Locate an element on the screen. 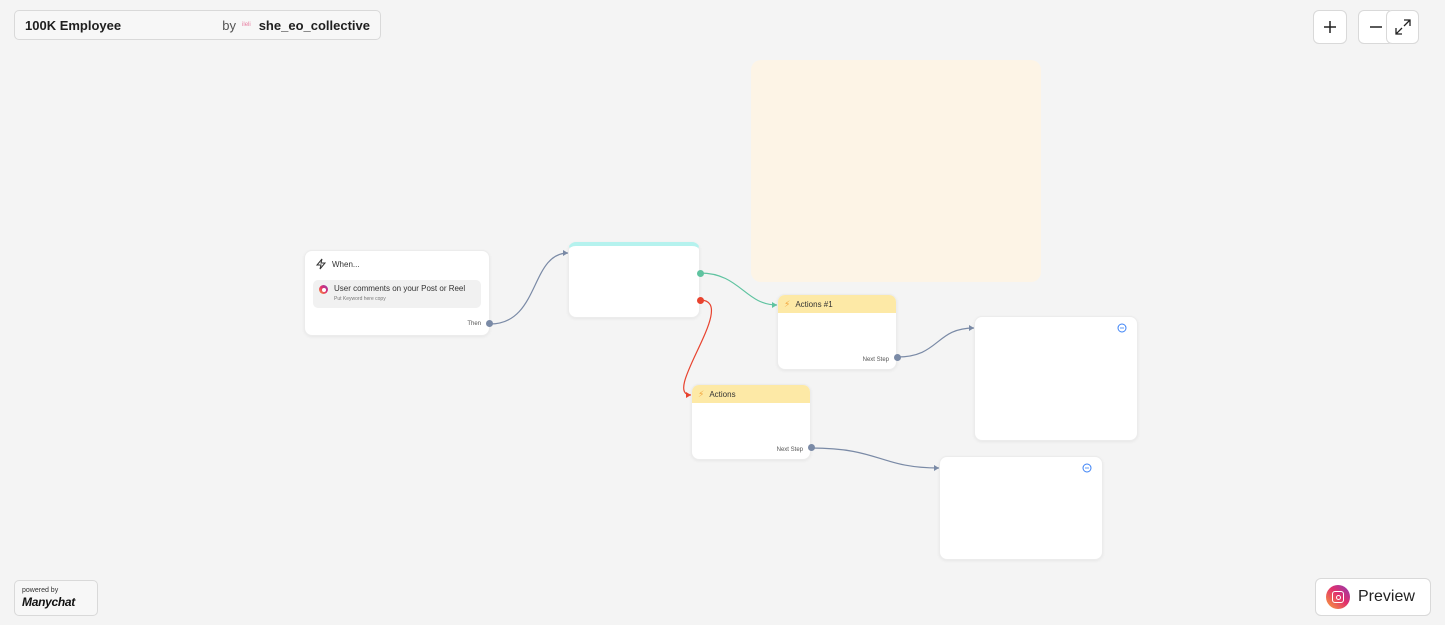  preview-label: Preview is located at coordinates (1386, 596).